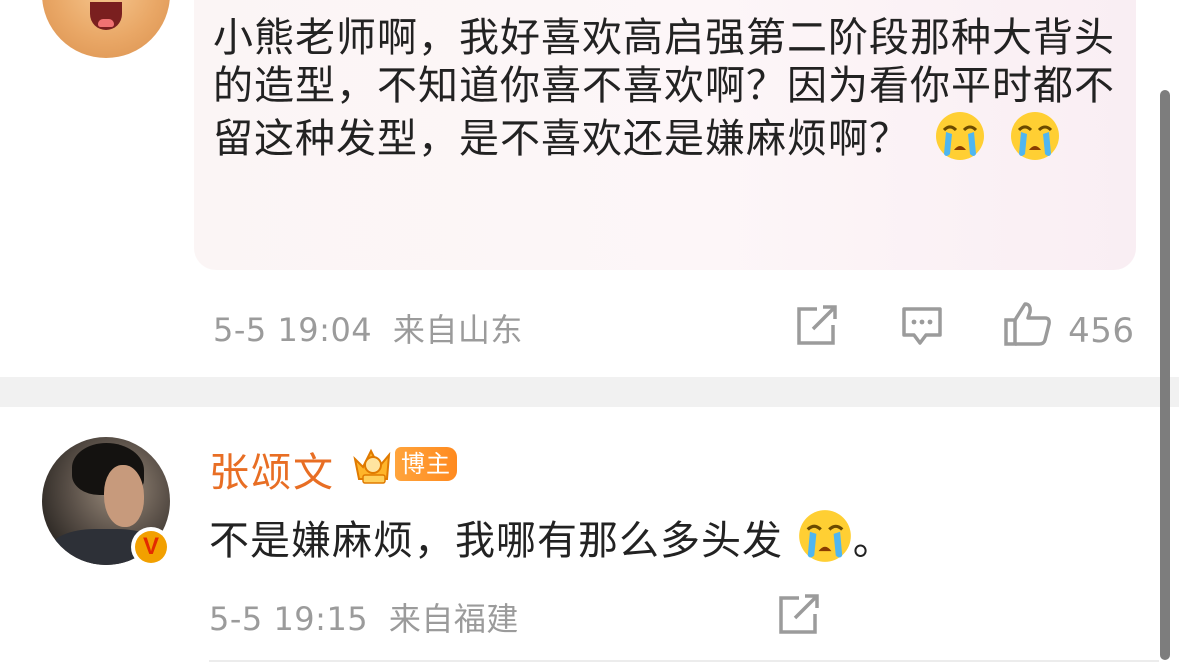 The height and width of the screenshot is (666, 1179). Describe the element at coordinates (873, 541) in the screenshot. I see `reply-text-end: 。` at that location.